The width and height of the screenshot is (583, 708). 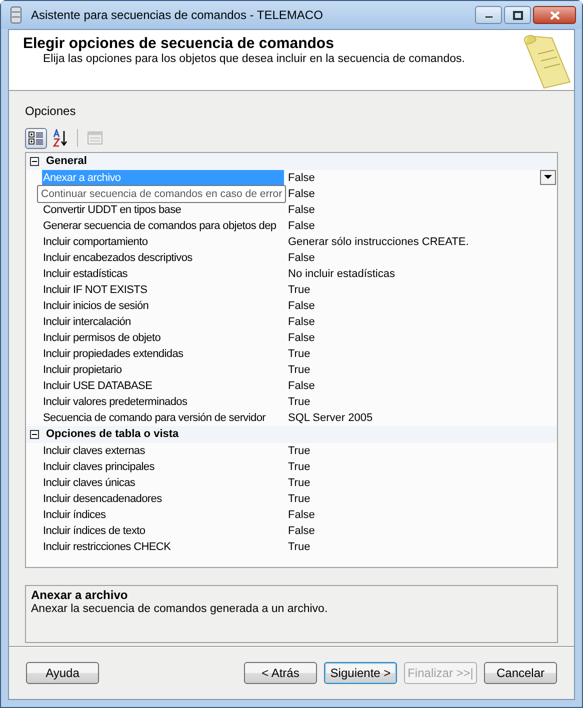 What do you see at coordinates (163, 547) in the screenshot?
I see `property-name: Incluir restricciones CHECK` at bounding box center [163, 547].